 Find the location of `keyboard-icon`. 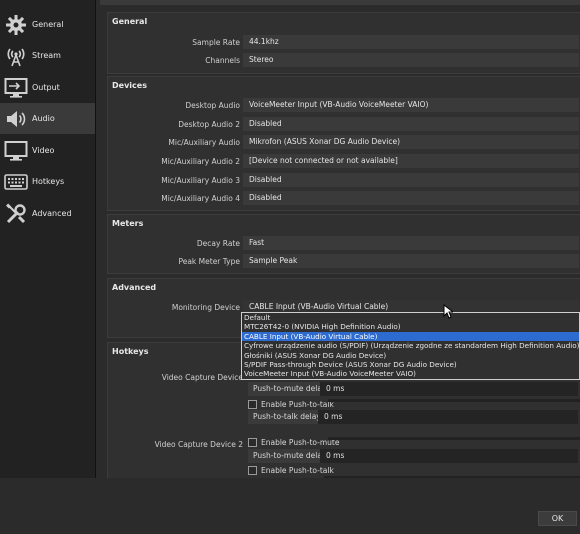

keyboard-icon is located at coordinates (16, 182).